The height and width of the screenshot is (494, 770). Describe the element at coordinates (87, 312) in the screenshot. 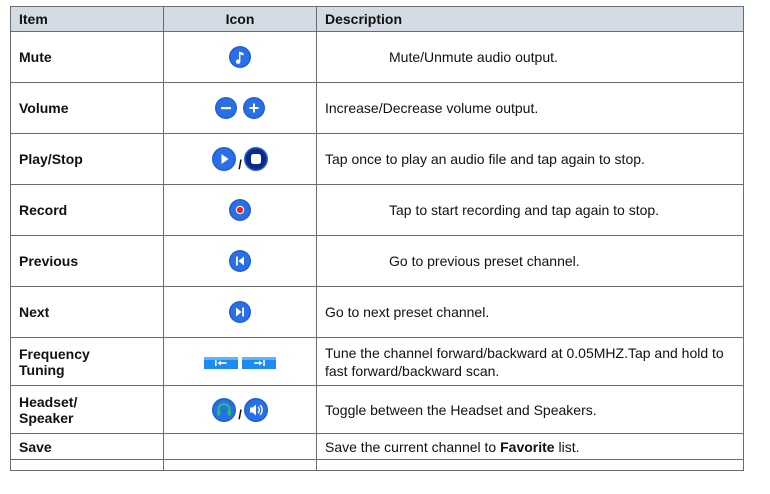

I see `item-next: Next` at that location.